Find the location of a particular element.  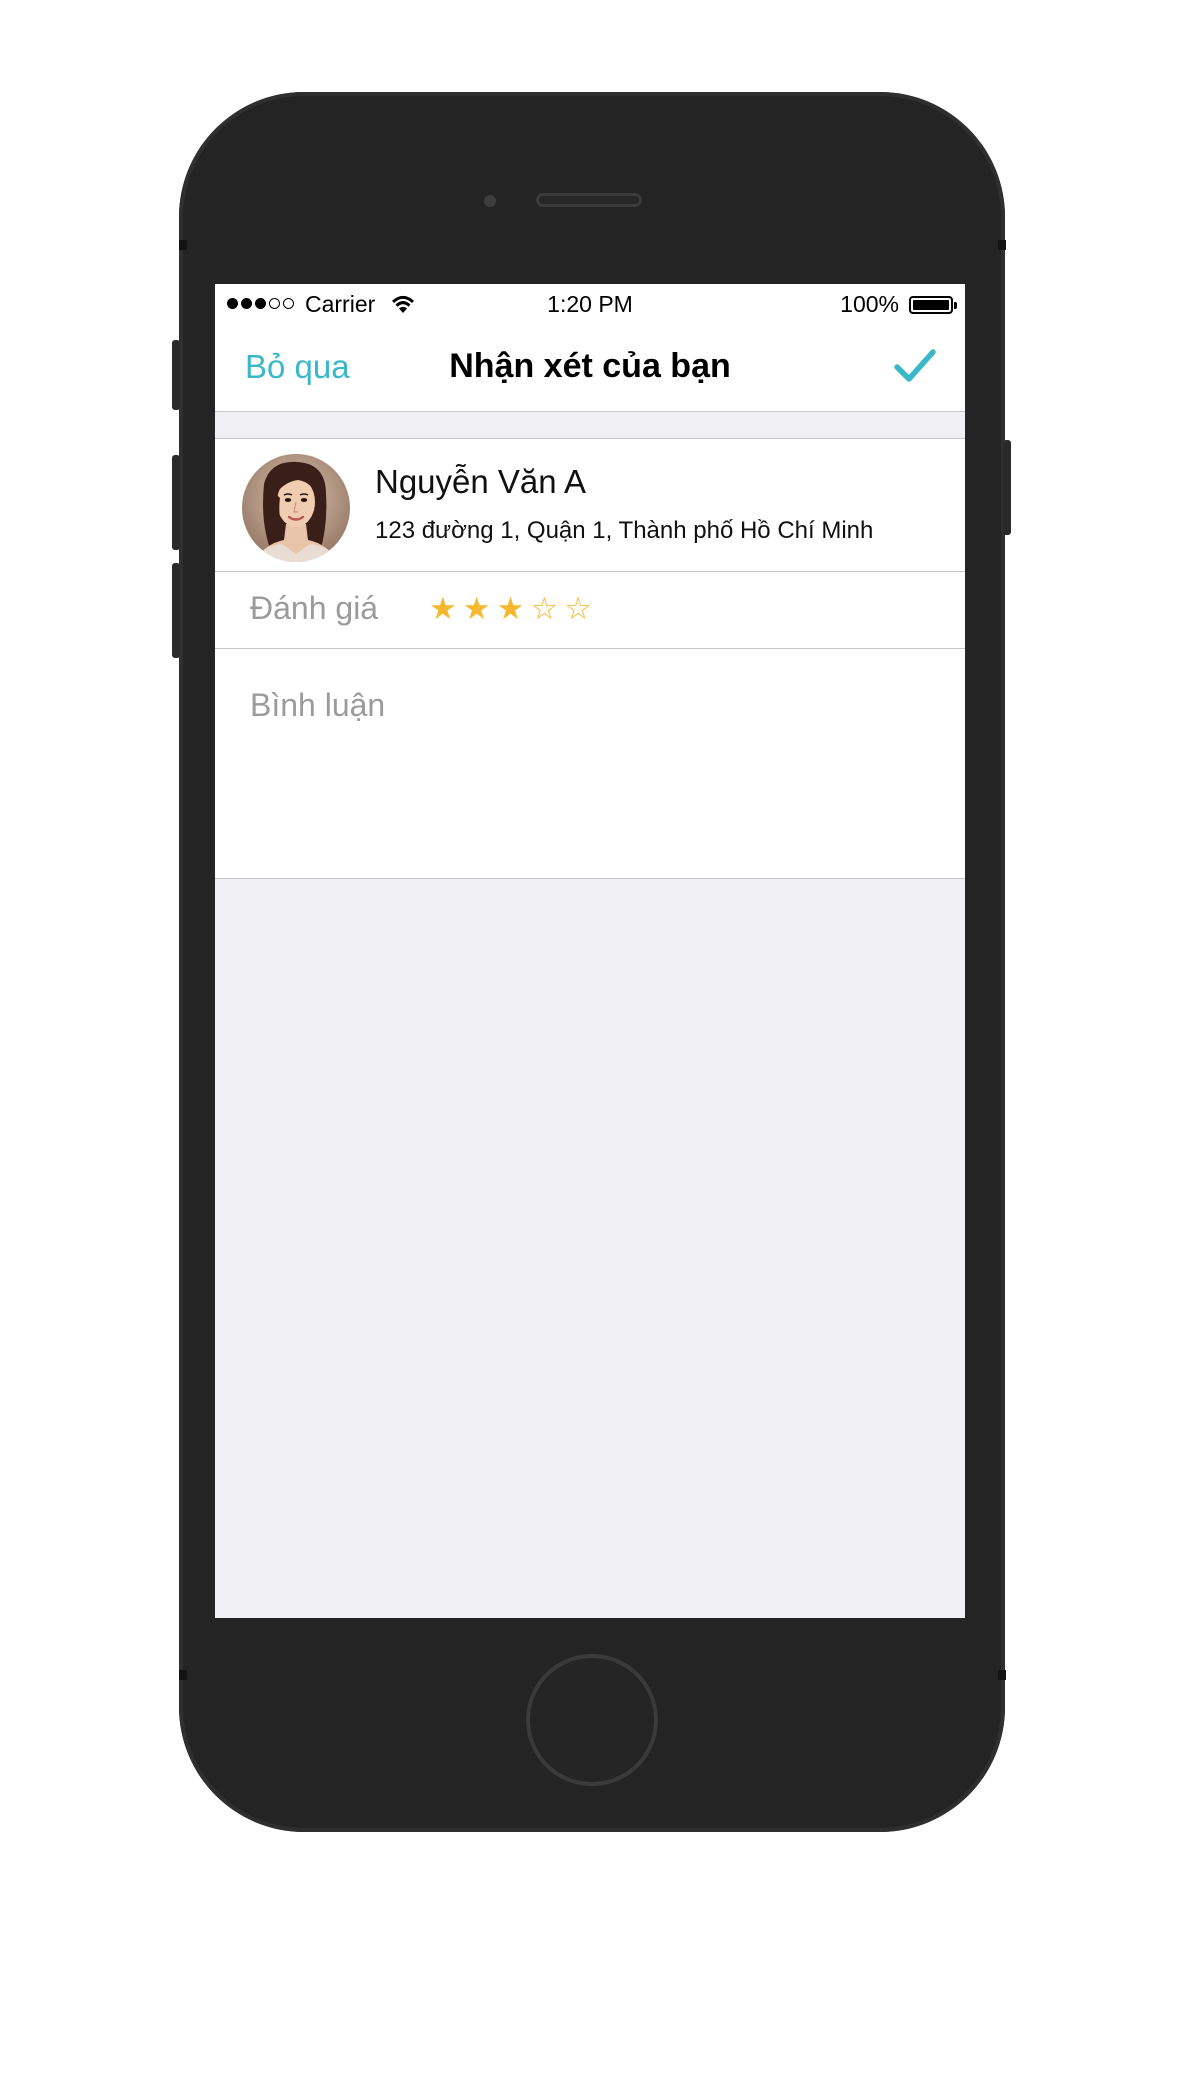

checkmark-icon is located at coordinates (915, 366).